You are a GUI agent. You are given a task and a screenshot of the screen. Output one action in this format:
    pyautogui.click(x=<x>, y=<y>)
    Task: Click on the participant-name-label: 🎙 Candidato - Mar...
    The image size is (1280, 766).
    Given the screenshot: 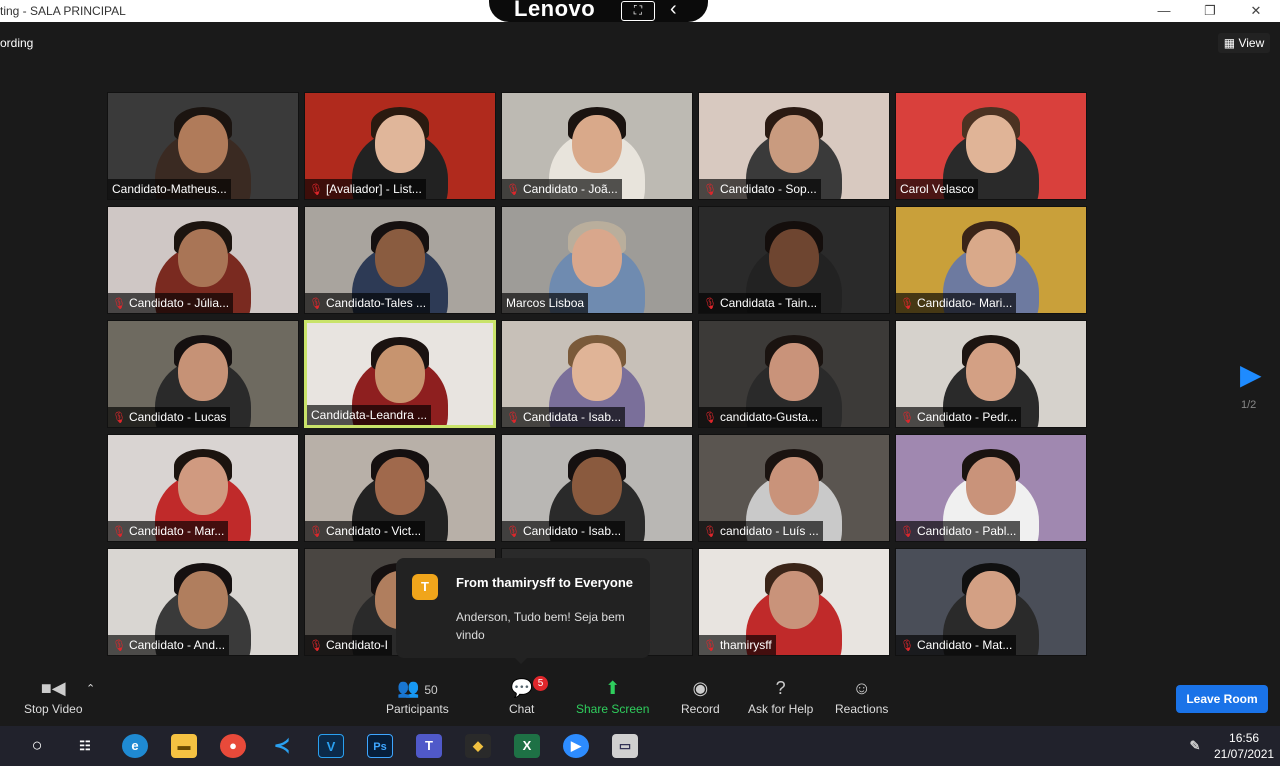 What is the action you would take?
    pyautogui.click(x=168, y=531)
    